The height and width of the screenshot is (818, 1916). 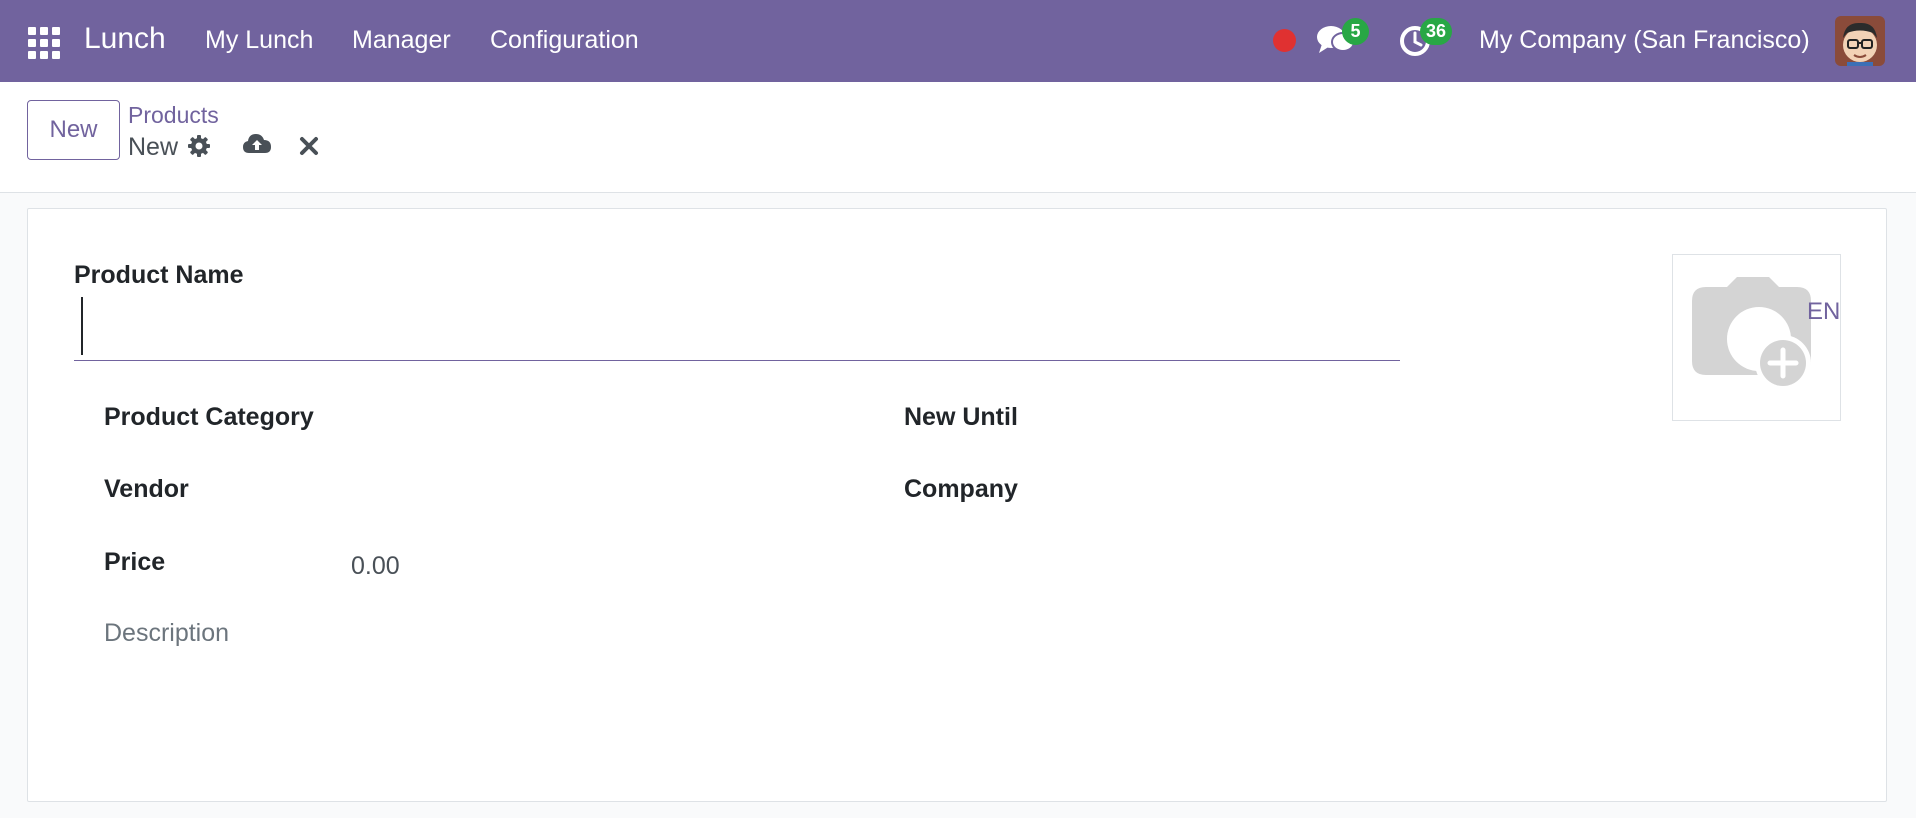 I want to click on breadcrumb-current: New, so click(x=153, y=147).